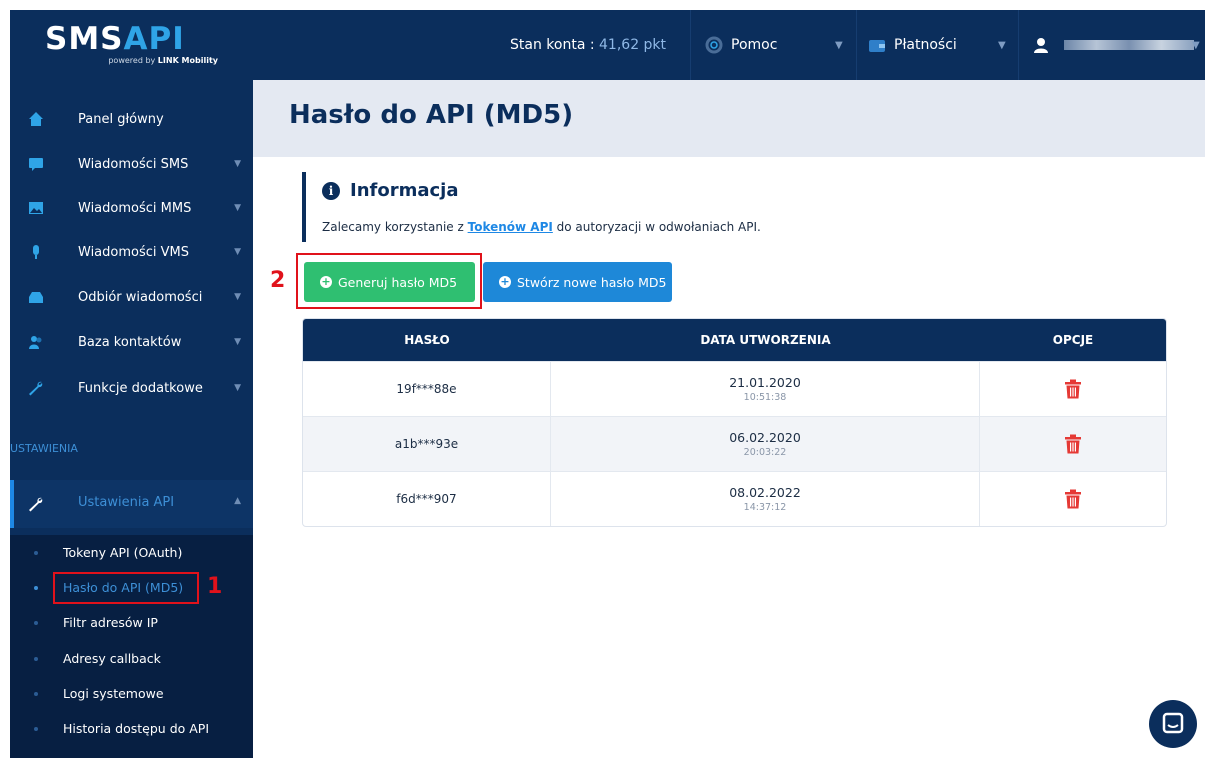 The height and width of the screenshot is (758, 1205). I want to click on submenu-item-system-logs: Logi systemowe, so click(131, 693).